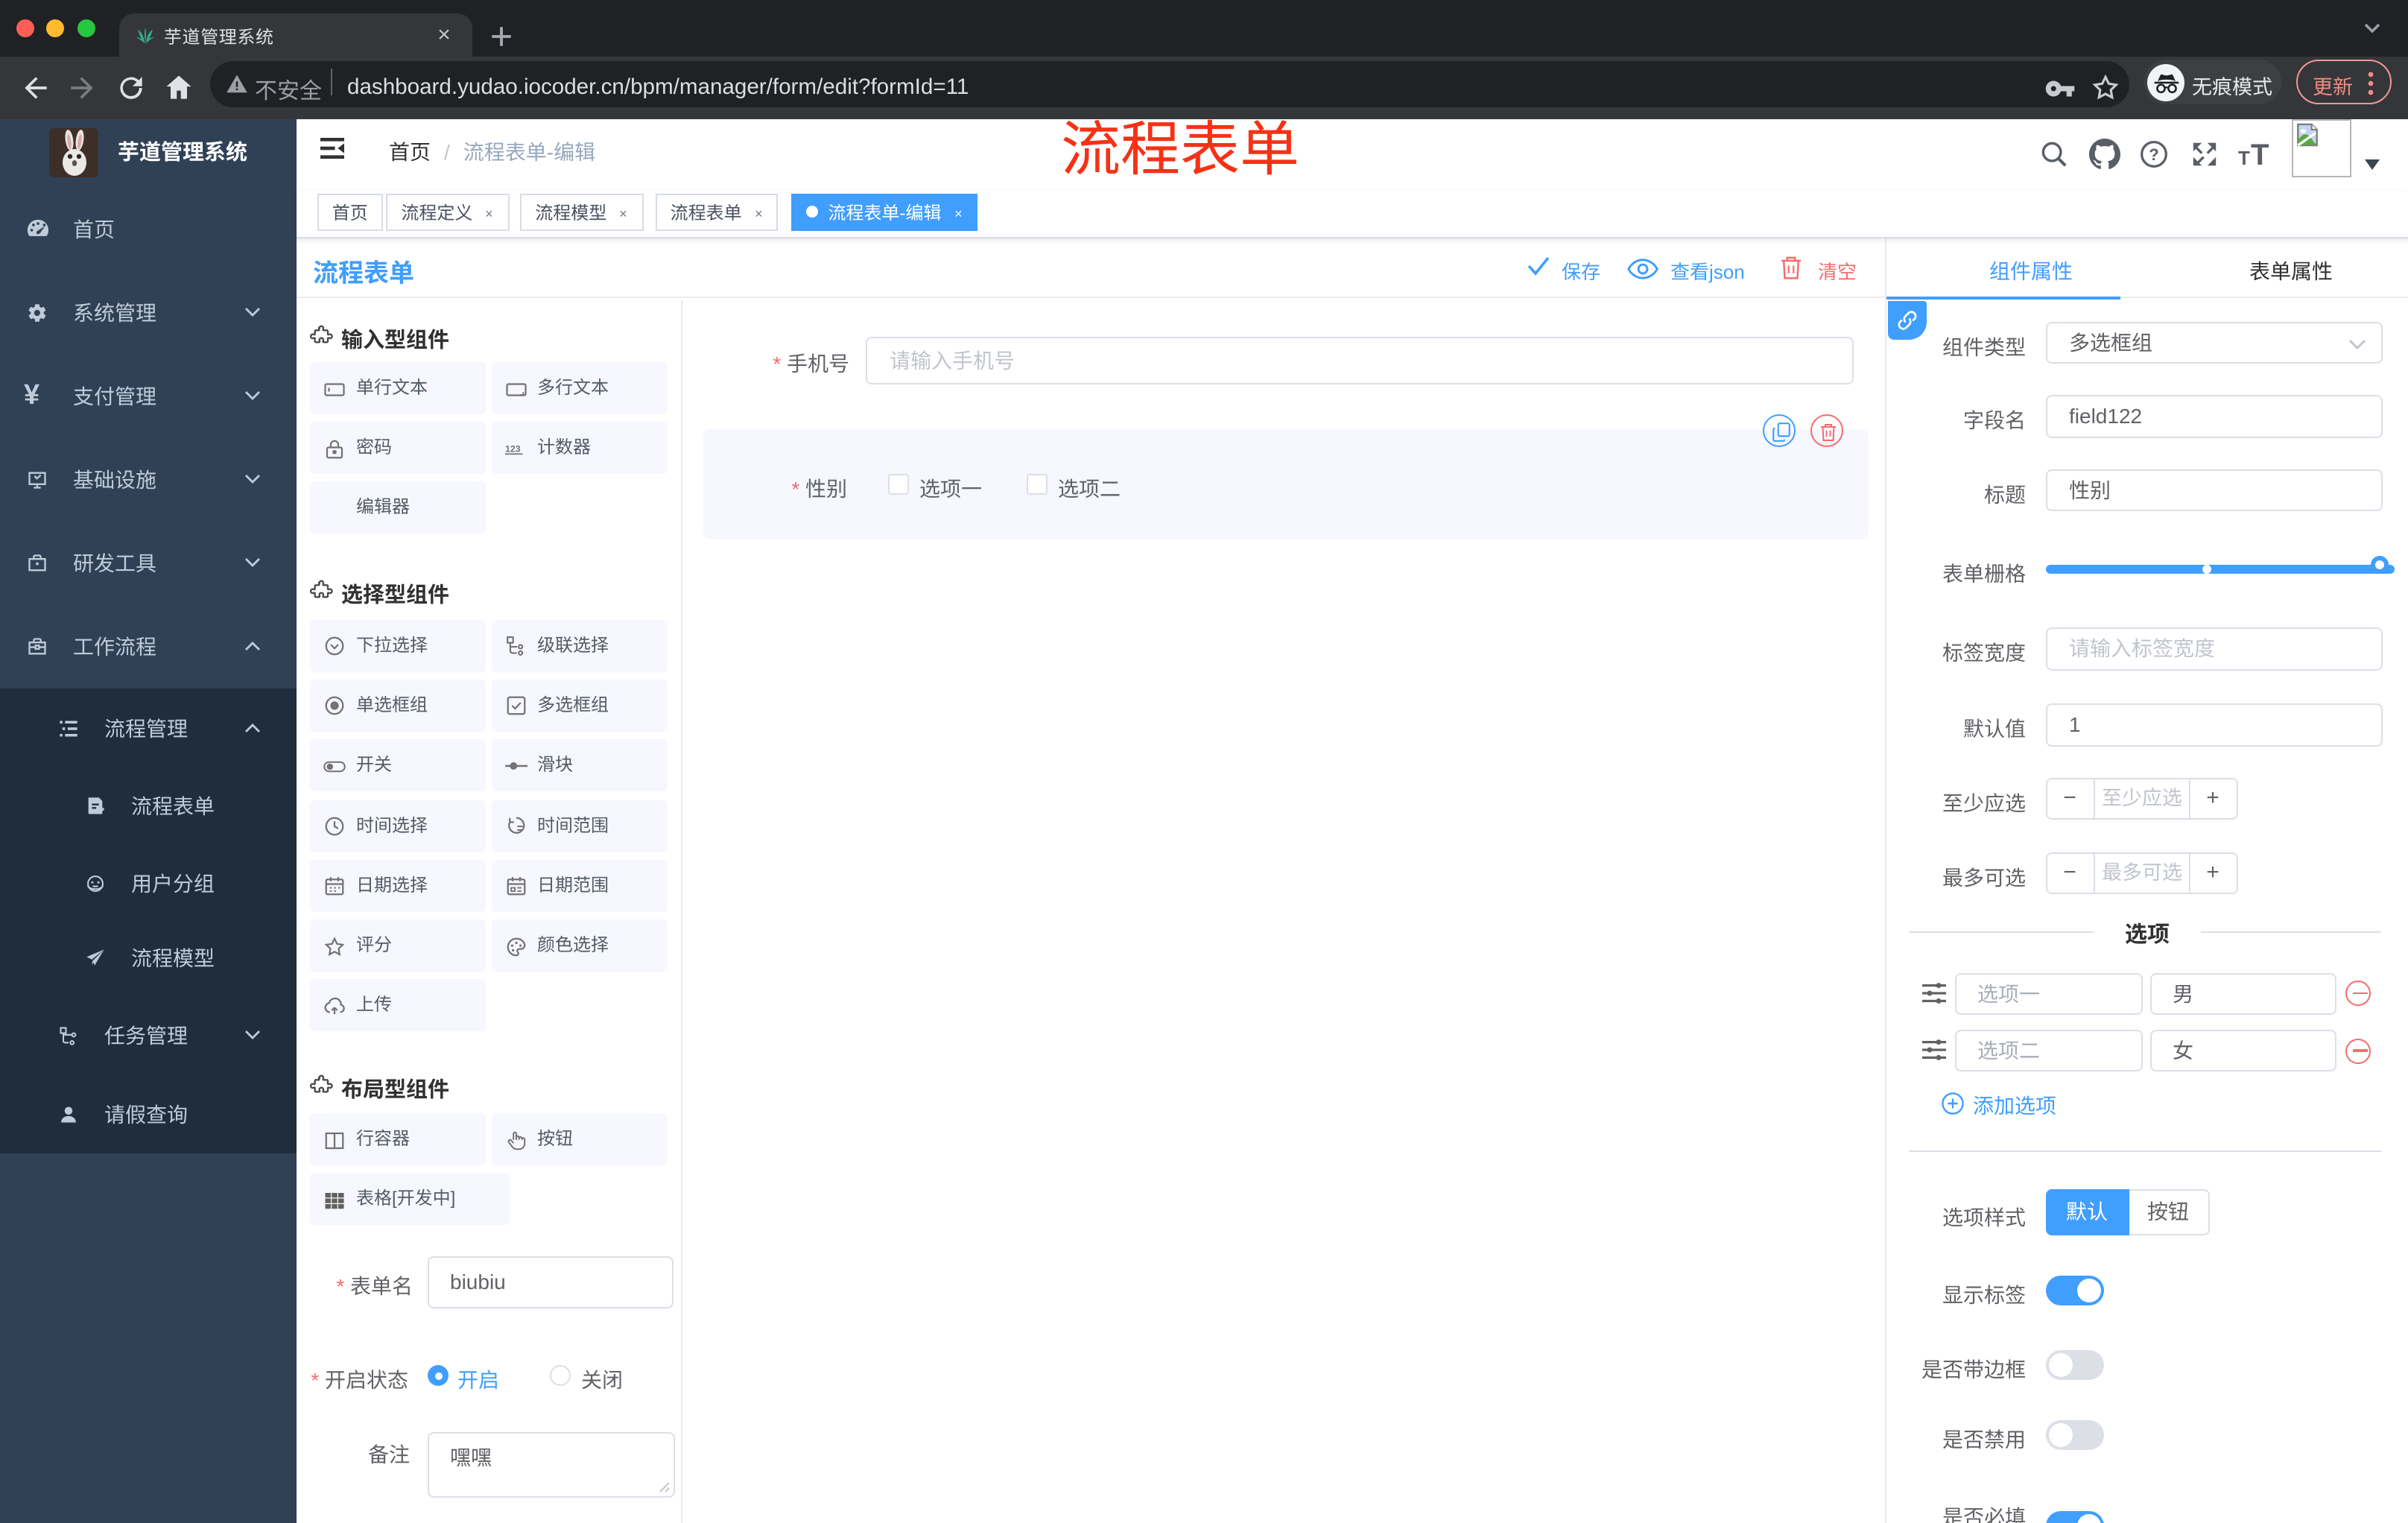 The width and height of the screenshot is (2408, 1523). I want to click on svg-text: 123, so click(512, 448).